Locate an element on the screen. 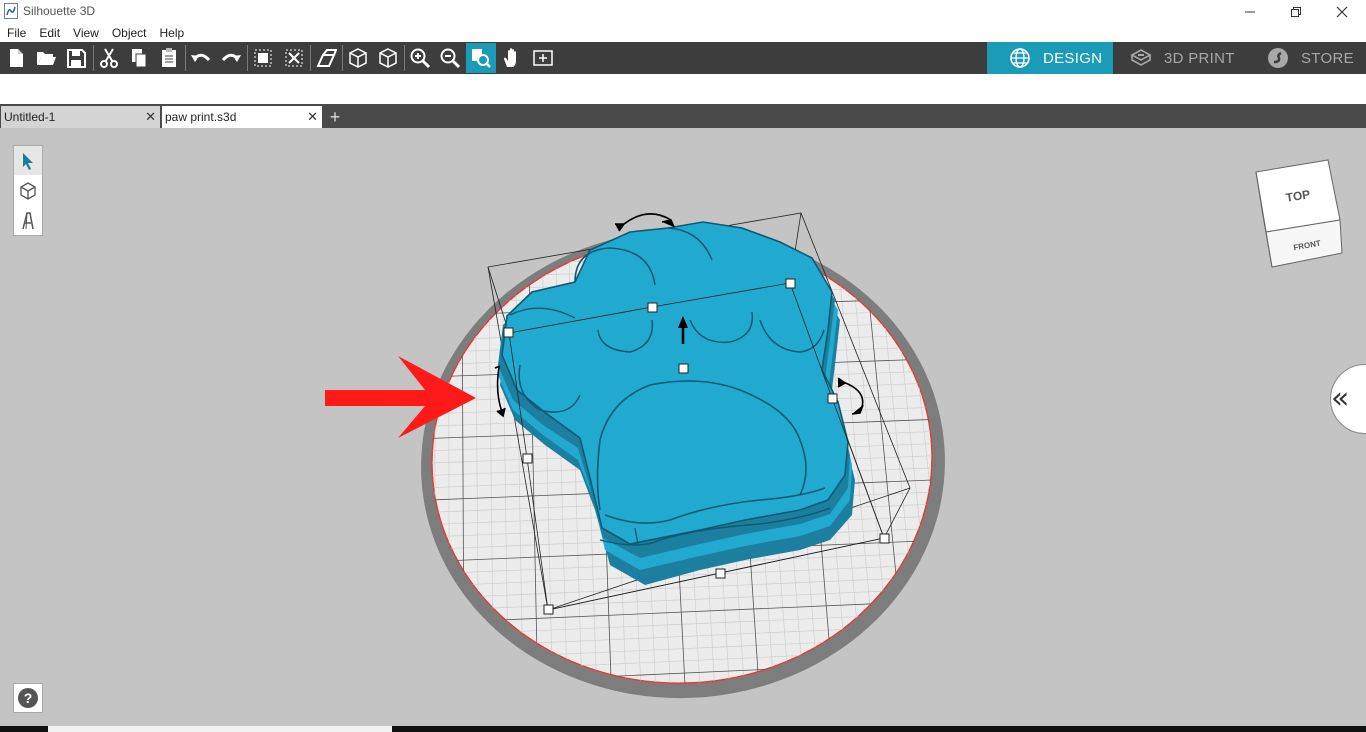 The width and height of the screenshot is (1366, 732). tab-design-label: DESIGN is located at coordinates (1073, 58).